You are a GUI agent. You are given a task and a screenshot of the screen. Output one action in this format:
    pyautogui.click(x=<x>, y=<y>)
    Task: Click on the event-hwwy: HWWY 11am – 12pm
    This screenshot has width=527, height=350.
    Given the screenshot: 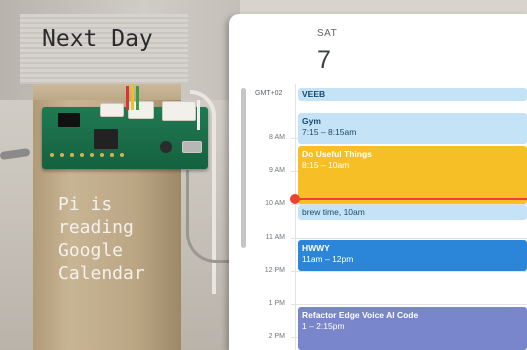 What is the action you would take?
    pyautogui.click(x=412, y=255)
    